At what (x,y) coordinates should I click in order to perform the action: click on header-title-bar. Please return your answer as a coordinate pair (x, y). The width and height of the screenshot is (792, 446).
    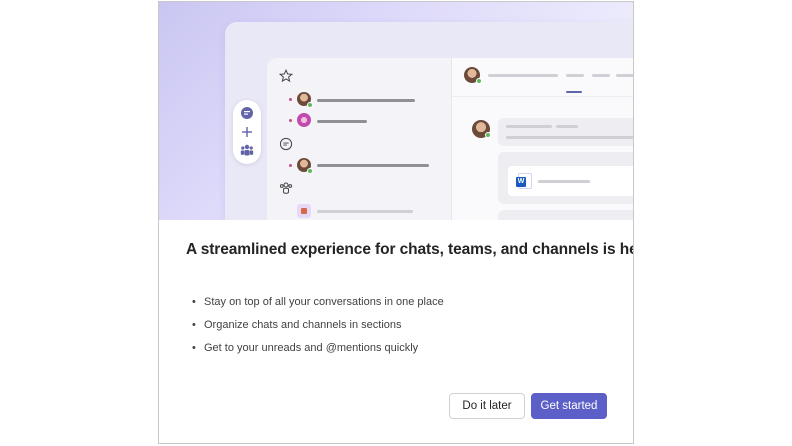
    Looking at the image, I should click on (523, 75).